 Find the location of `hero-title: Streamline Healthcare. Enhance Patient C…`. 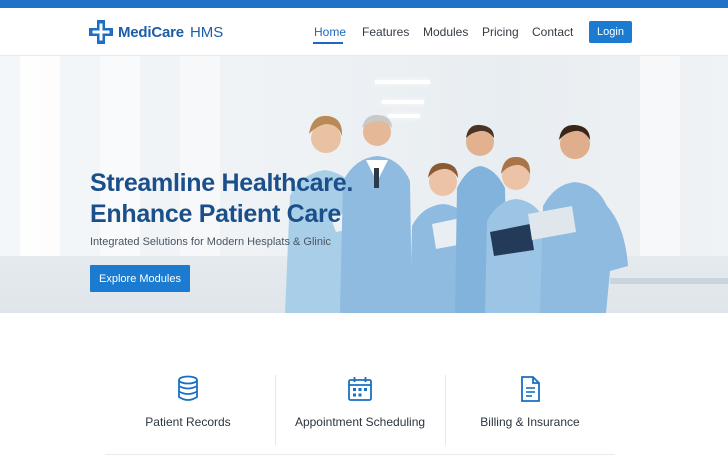

hero-title: Streamline Healthcare. Enhance Patient C… is located at coordinates (221, 199).